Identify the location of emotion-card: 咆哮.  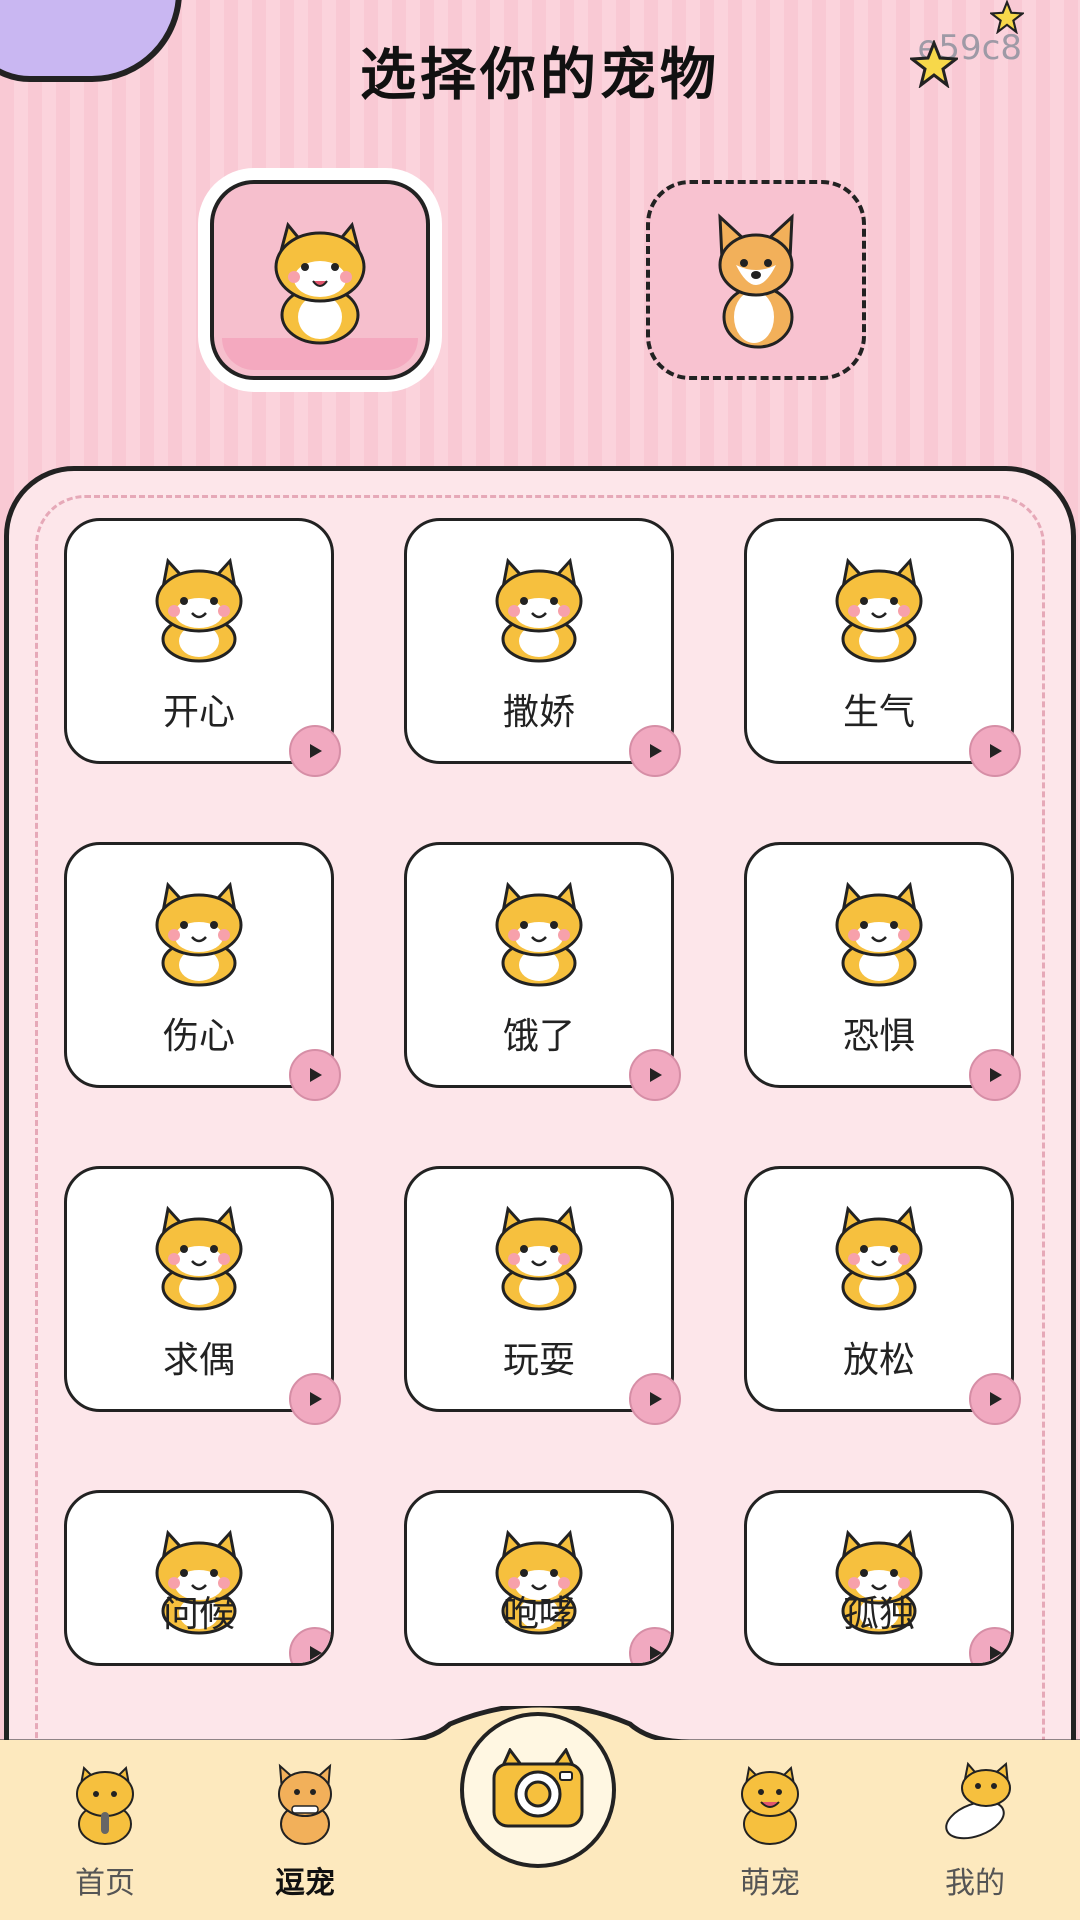
(539, 1578).